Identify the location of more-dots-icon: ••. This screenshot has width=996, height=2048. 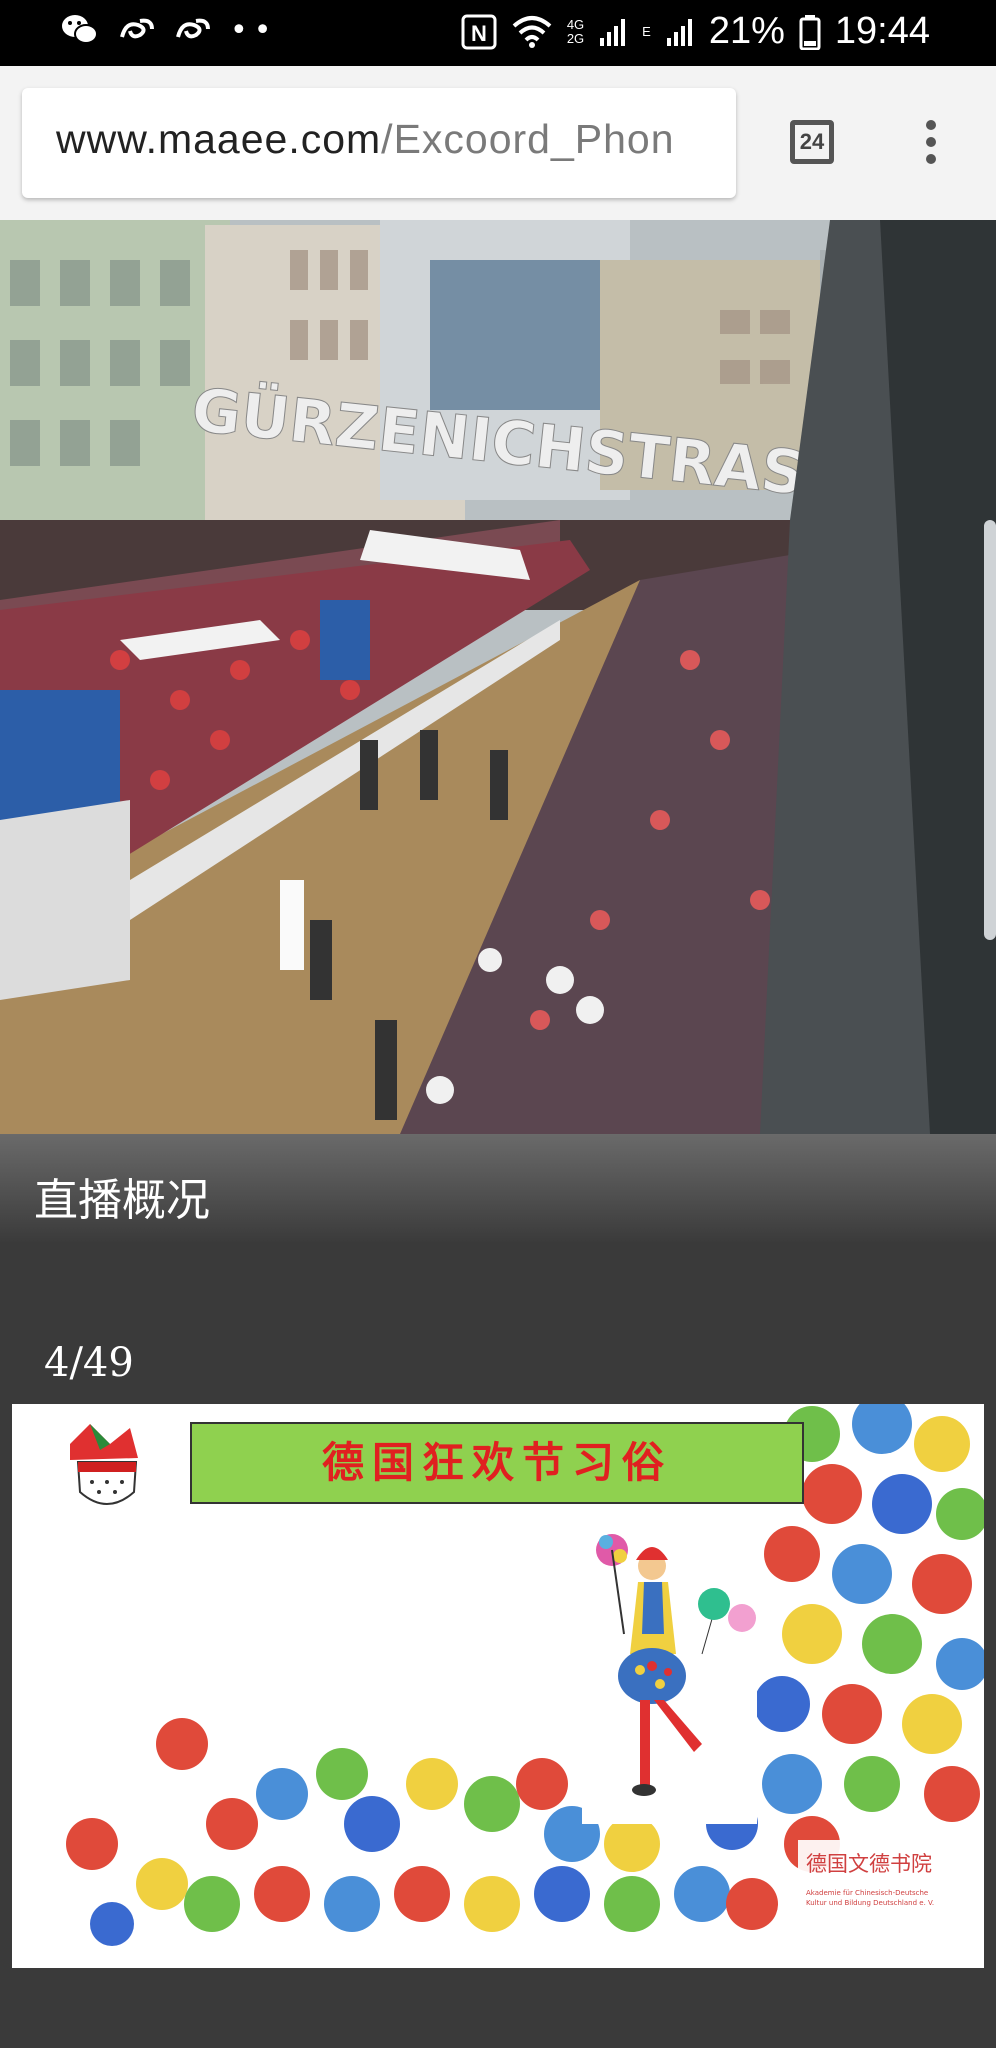
(254, 30).